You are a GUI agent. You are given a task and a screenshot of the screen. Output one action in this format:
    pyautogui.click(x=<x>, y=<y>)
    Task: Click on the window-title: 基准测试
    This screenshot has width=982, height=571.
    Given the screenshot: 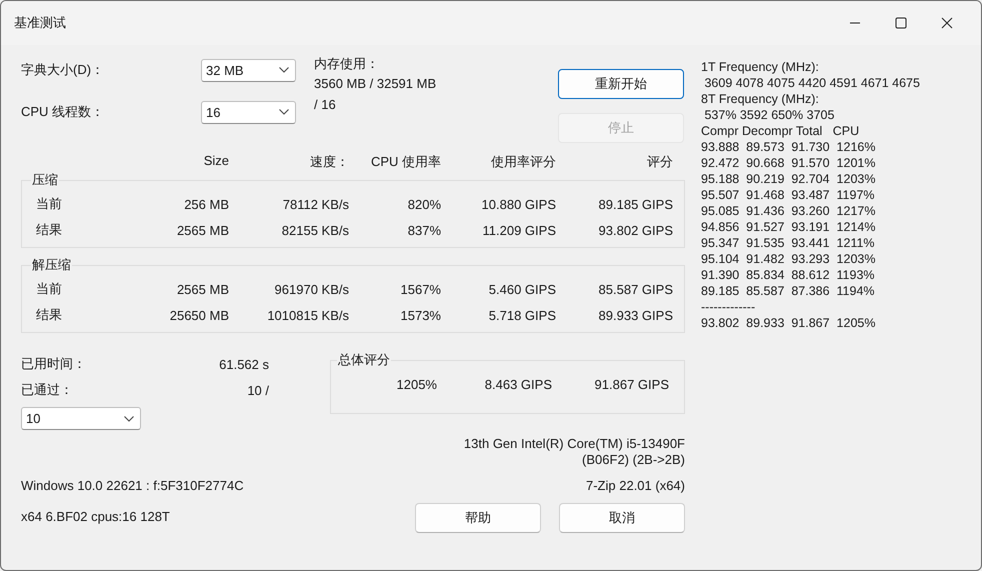 What is the action you would take?
    pyautogui.click(x=39, y=23)
    